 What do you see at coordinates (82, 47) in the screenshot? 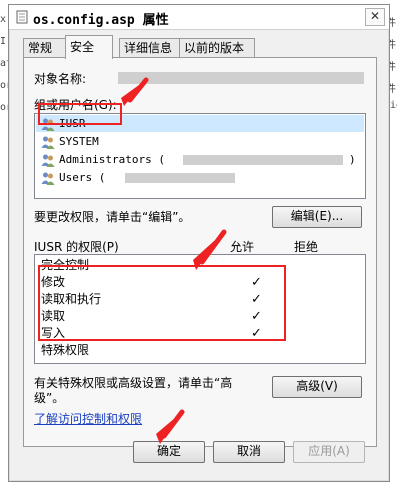
I see `tab-label: 安全` at bounding box center [82, 47].